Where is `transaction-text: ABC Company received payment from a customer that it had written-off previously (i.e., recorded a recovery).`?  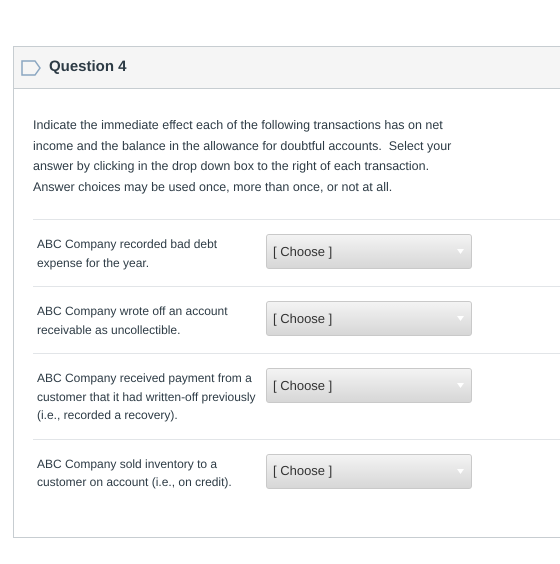
transaction-text: ABC Company received payment from a customer that it had written-off previously (i.e., recorded a recovery). is located at coordinates (147, 397).